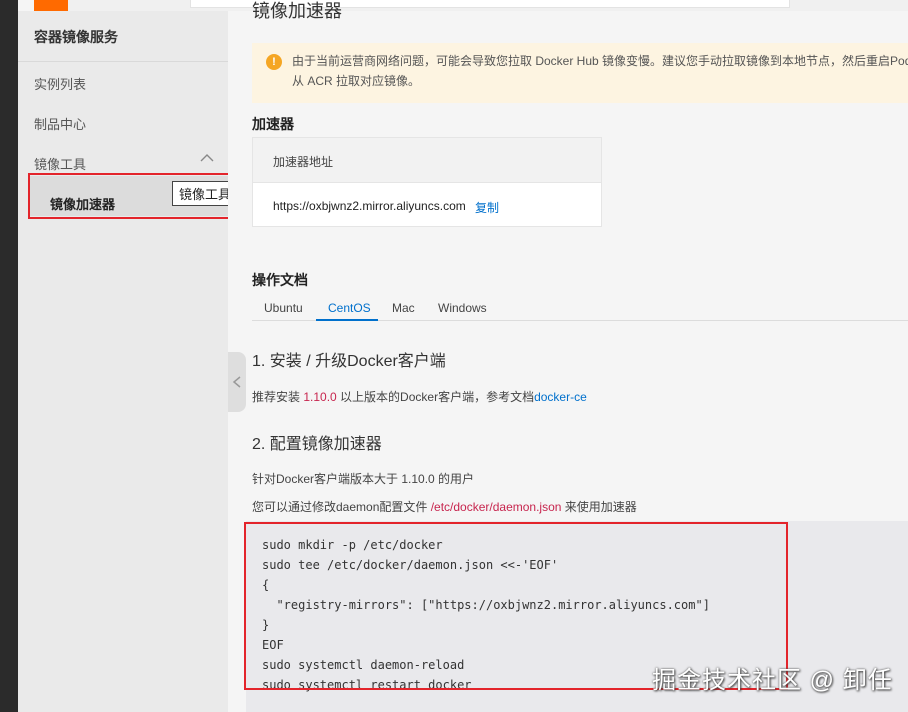 This screenshot has width=908, height=712. I want to click on sidebar-divider, so click(123, 61).